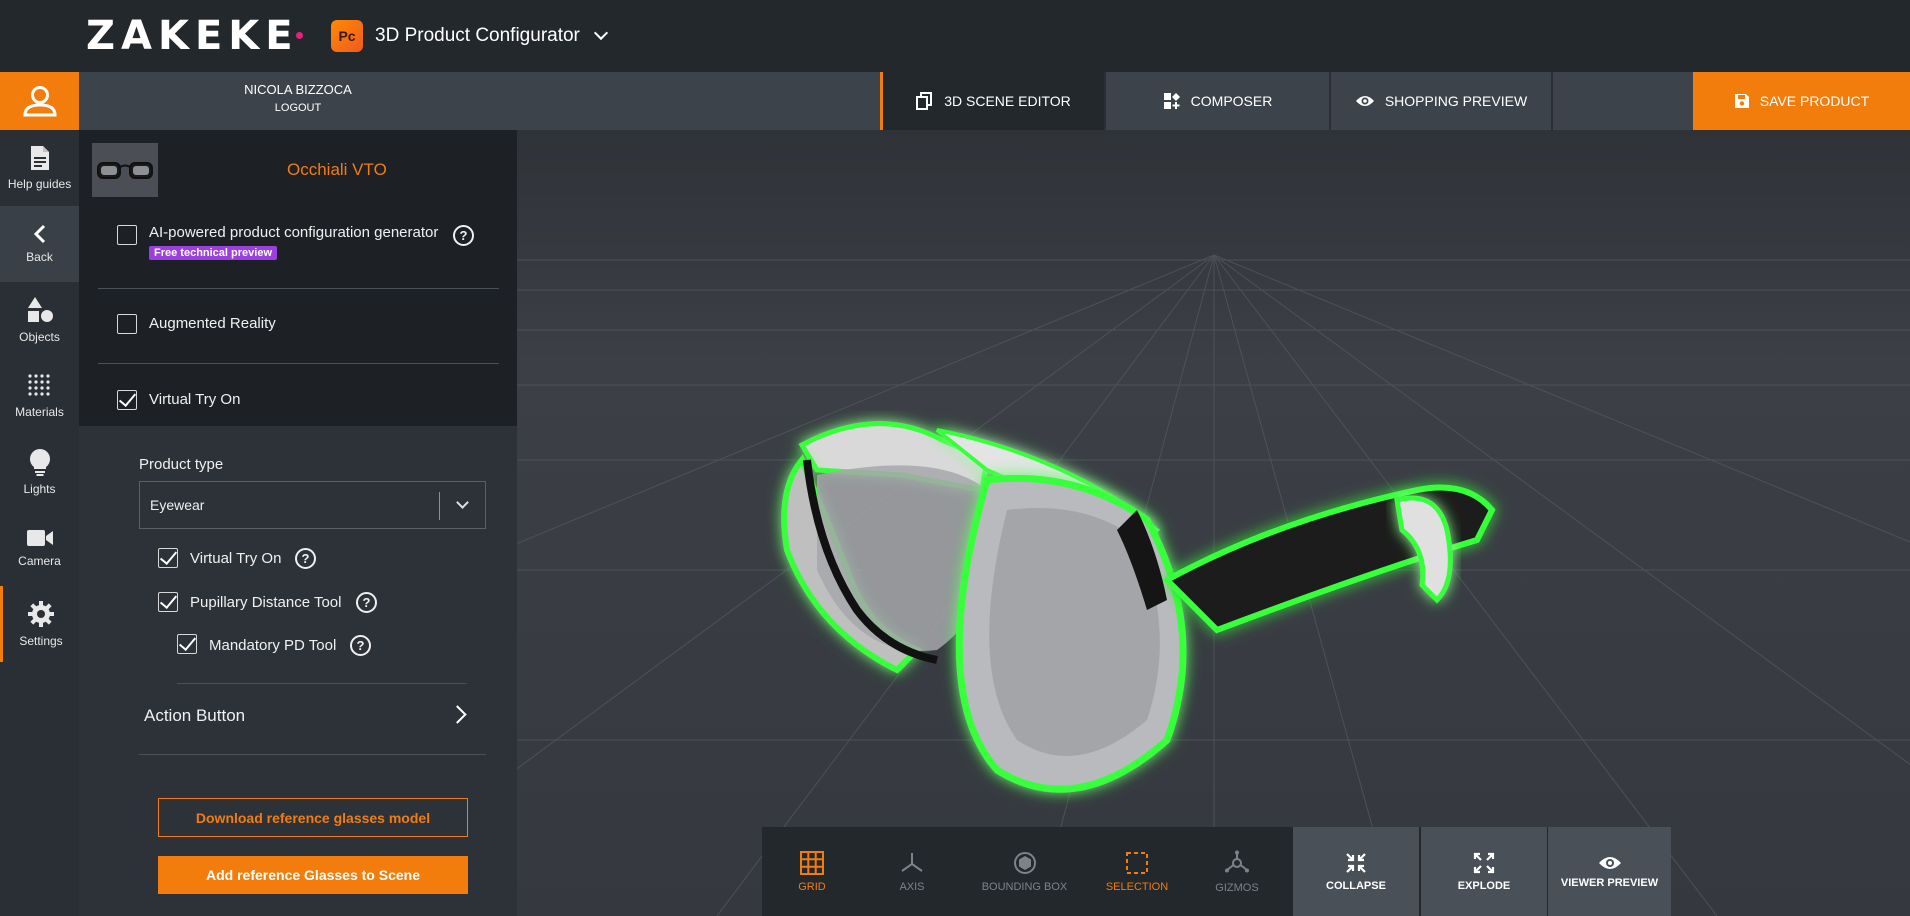 This screenshot has width=1910, height=916. I want to click on save-label: SAVE PRODUCT, so click(1814, 101).